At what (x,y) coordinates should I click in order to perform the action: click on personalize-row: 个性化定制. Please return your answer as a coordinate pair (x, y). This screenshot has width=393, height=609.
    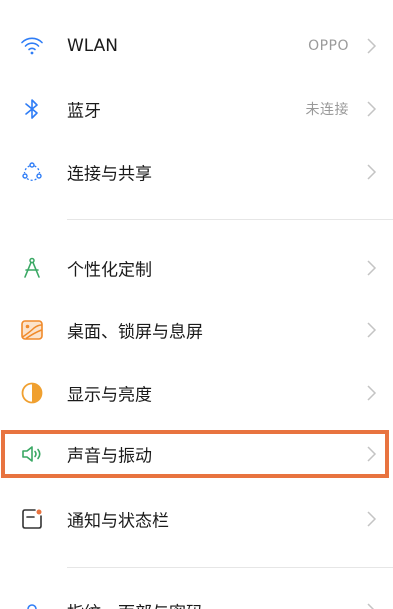
    Looking at the image, I should click on (196, 268).